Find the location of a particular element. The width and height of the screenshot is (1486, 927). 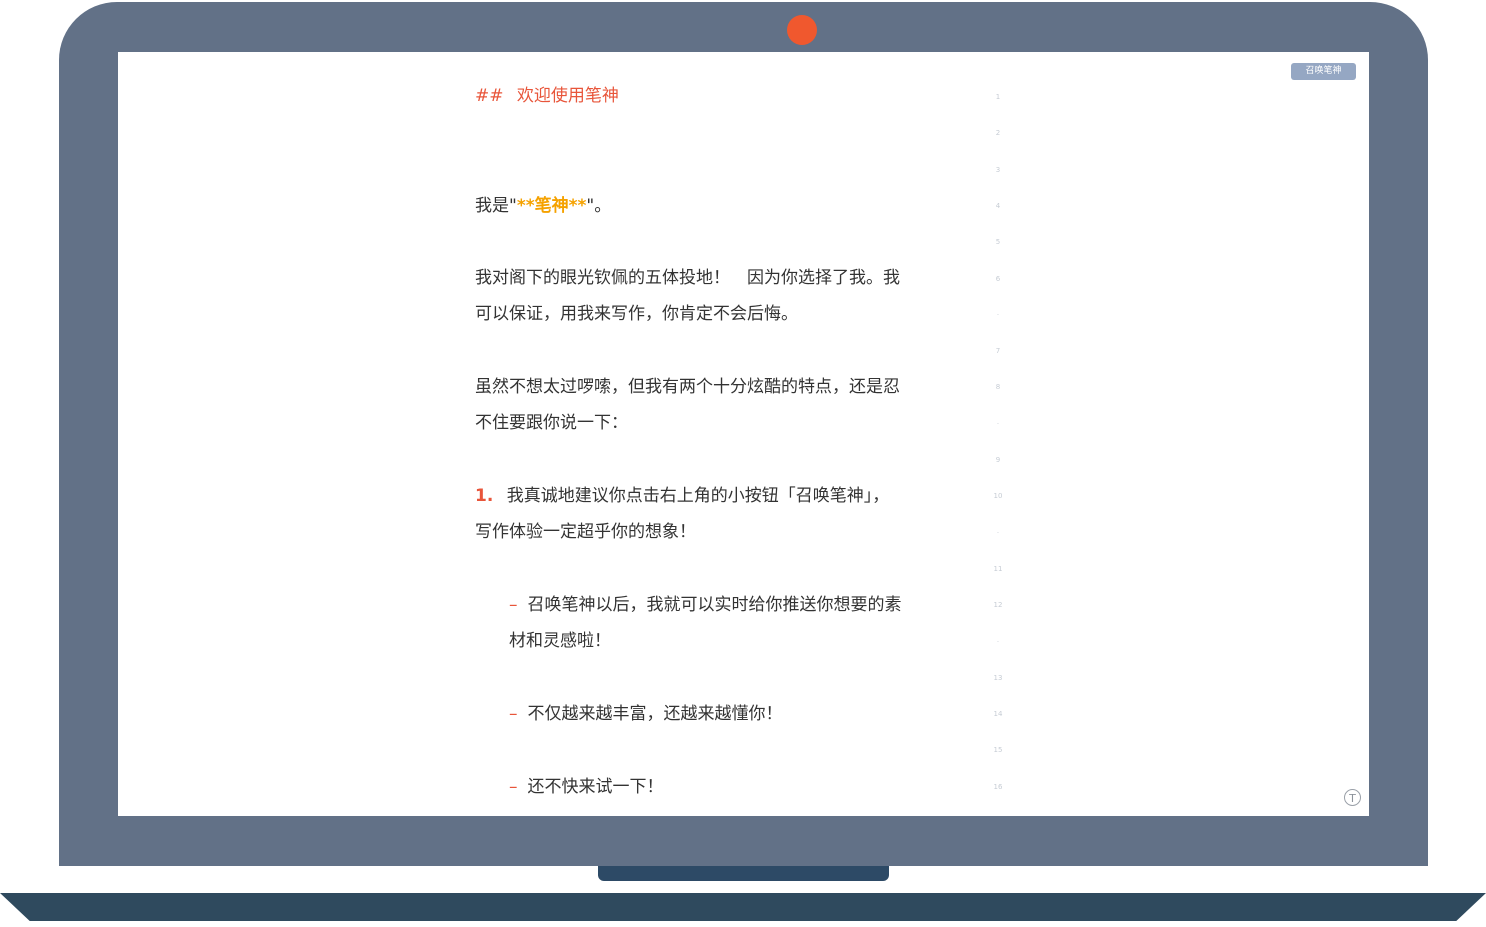

intro-suffix: "。 is located at coordinates (599, 206).